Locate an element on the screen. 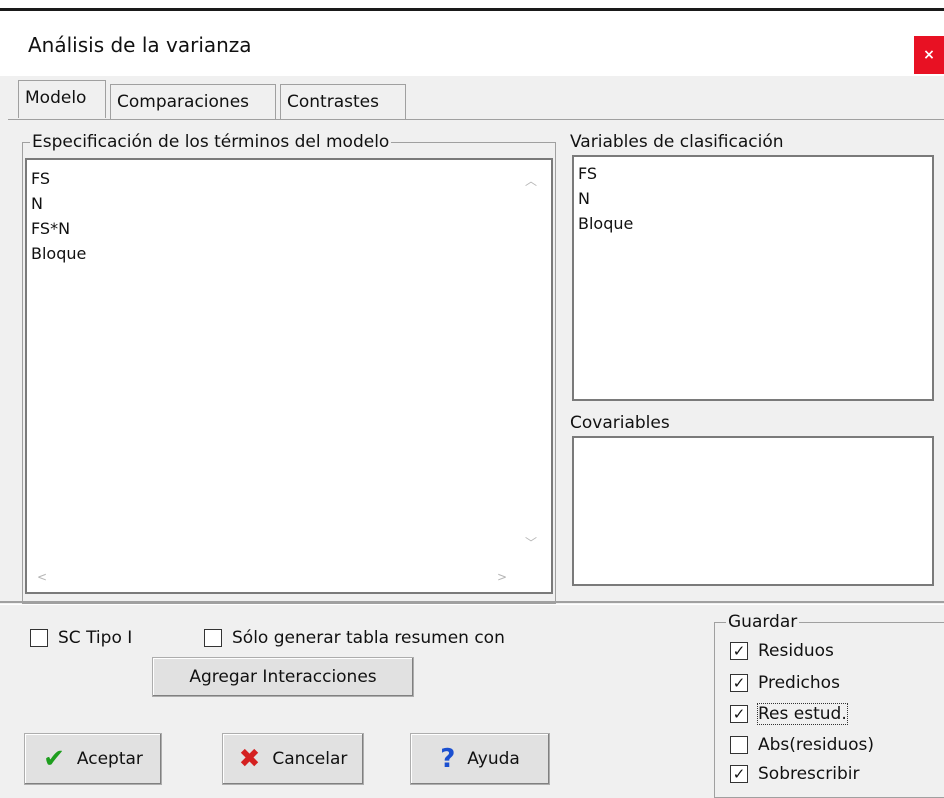 The height and width of the screenshot is (798, 944). residuos-label: Residuos is located at coordinates (796, 651).